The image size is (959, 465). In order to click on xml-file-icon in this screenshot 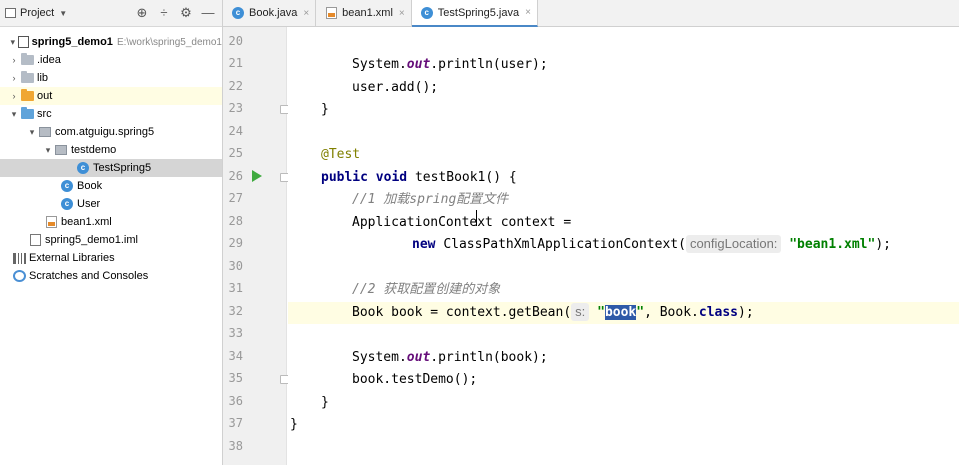, I will do `click(51, 222)`.